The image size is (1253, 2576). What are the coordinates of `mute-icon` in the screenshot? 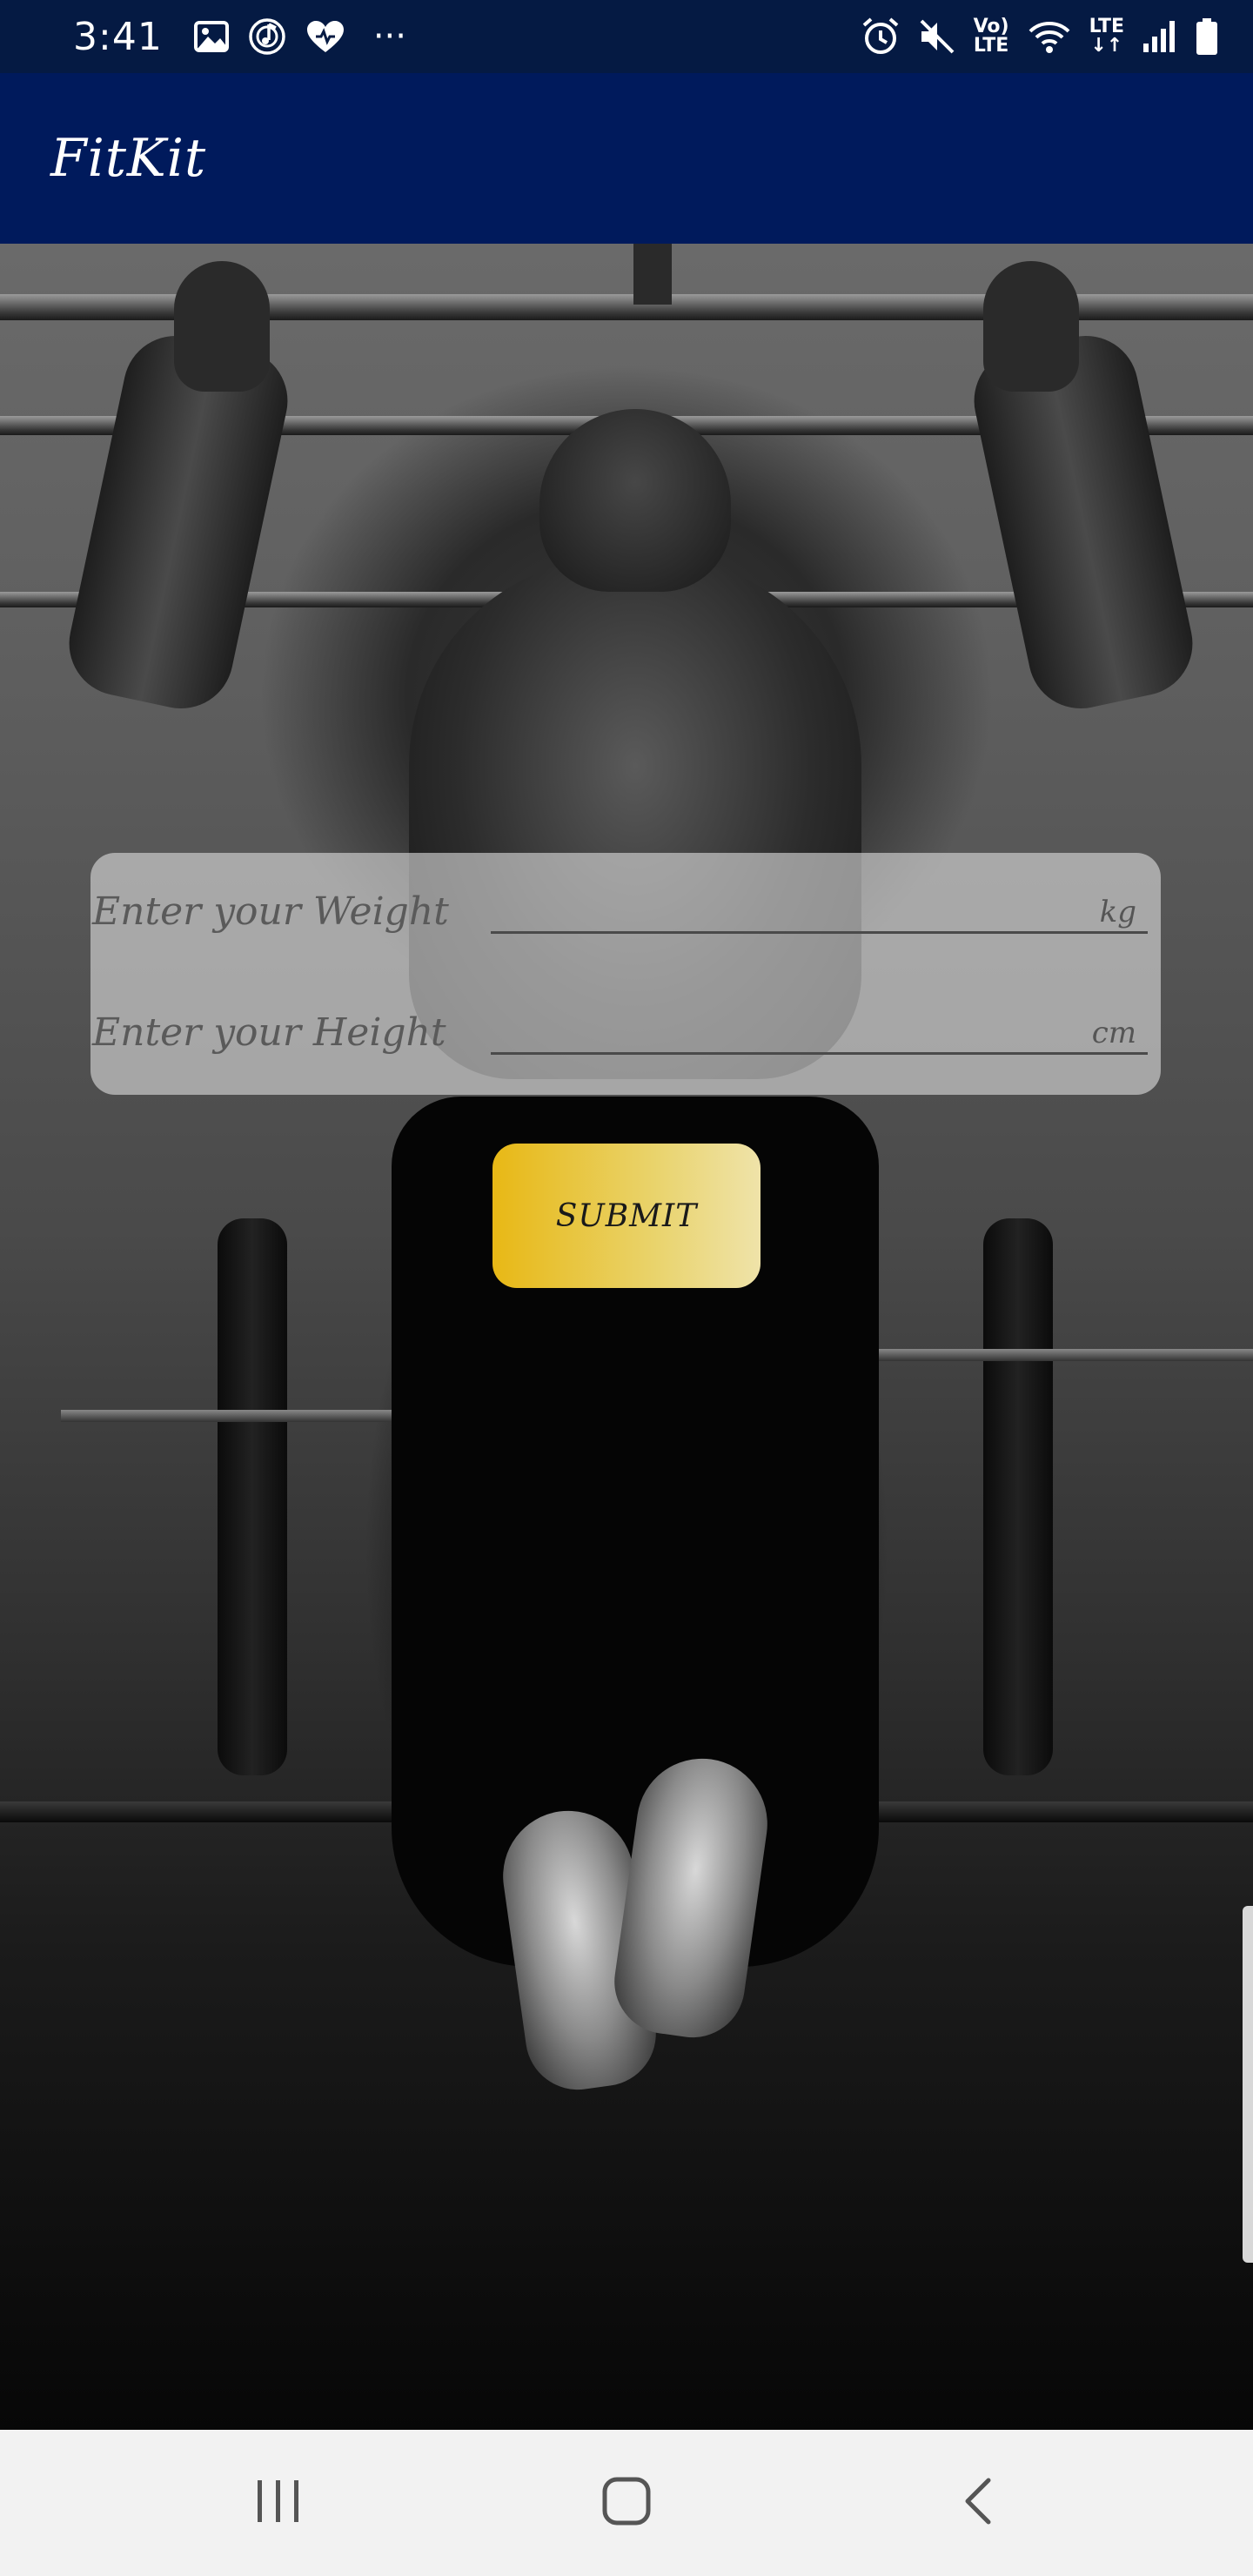 It's located at (937, 37).